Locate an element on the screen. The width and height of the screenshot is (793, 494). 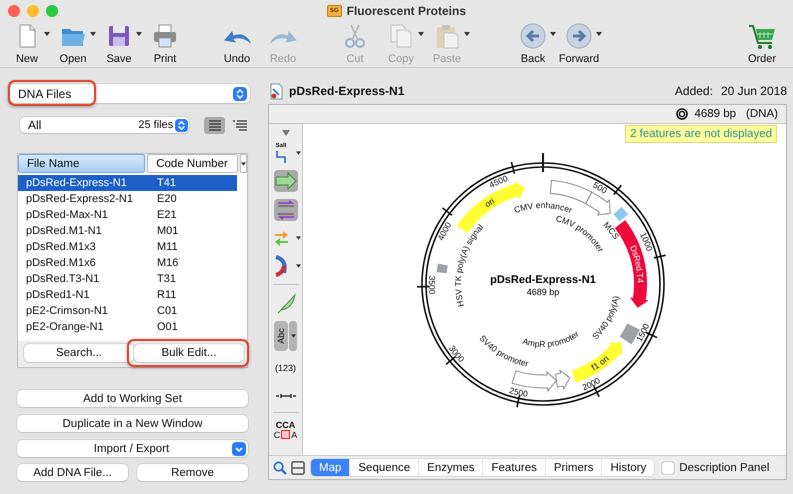
translation-tool-button: CCA C A is located at coordinates (286, 430).